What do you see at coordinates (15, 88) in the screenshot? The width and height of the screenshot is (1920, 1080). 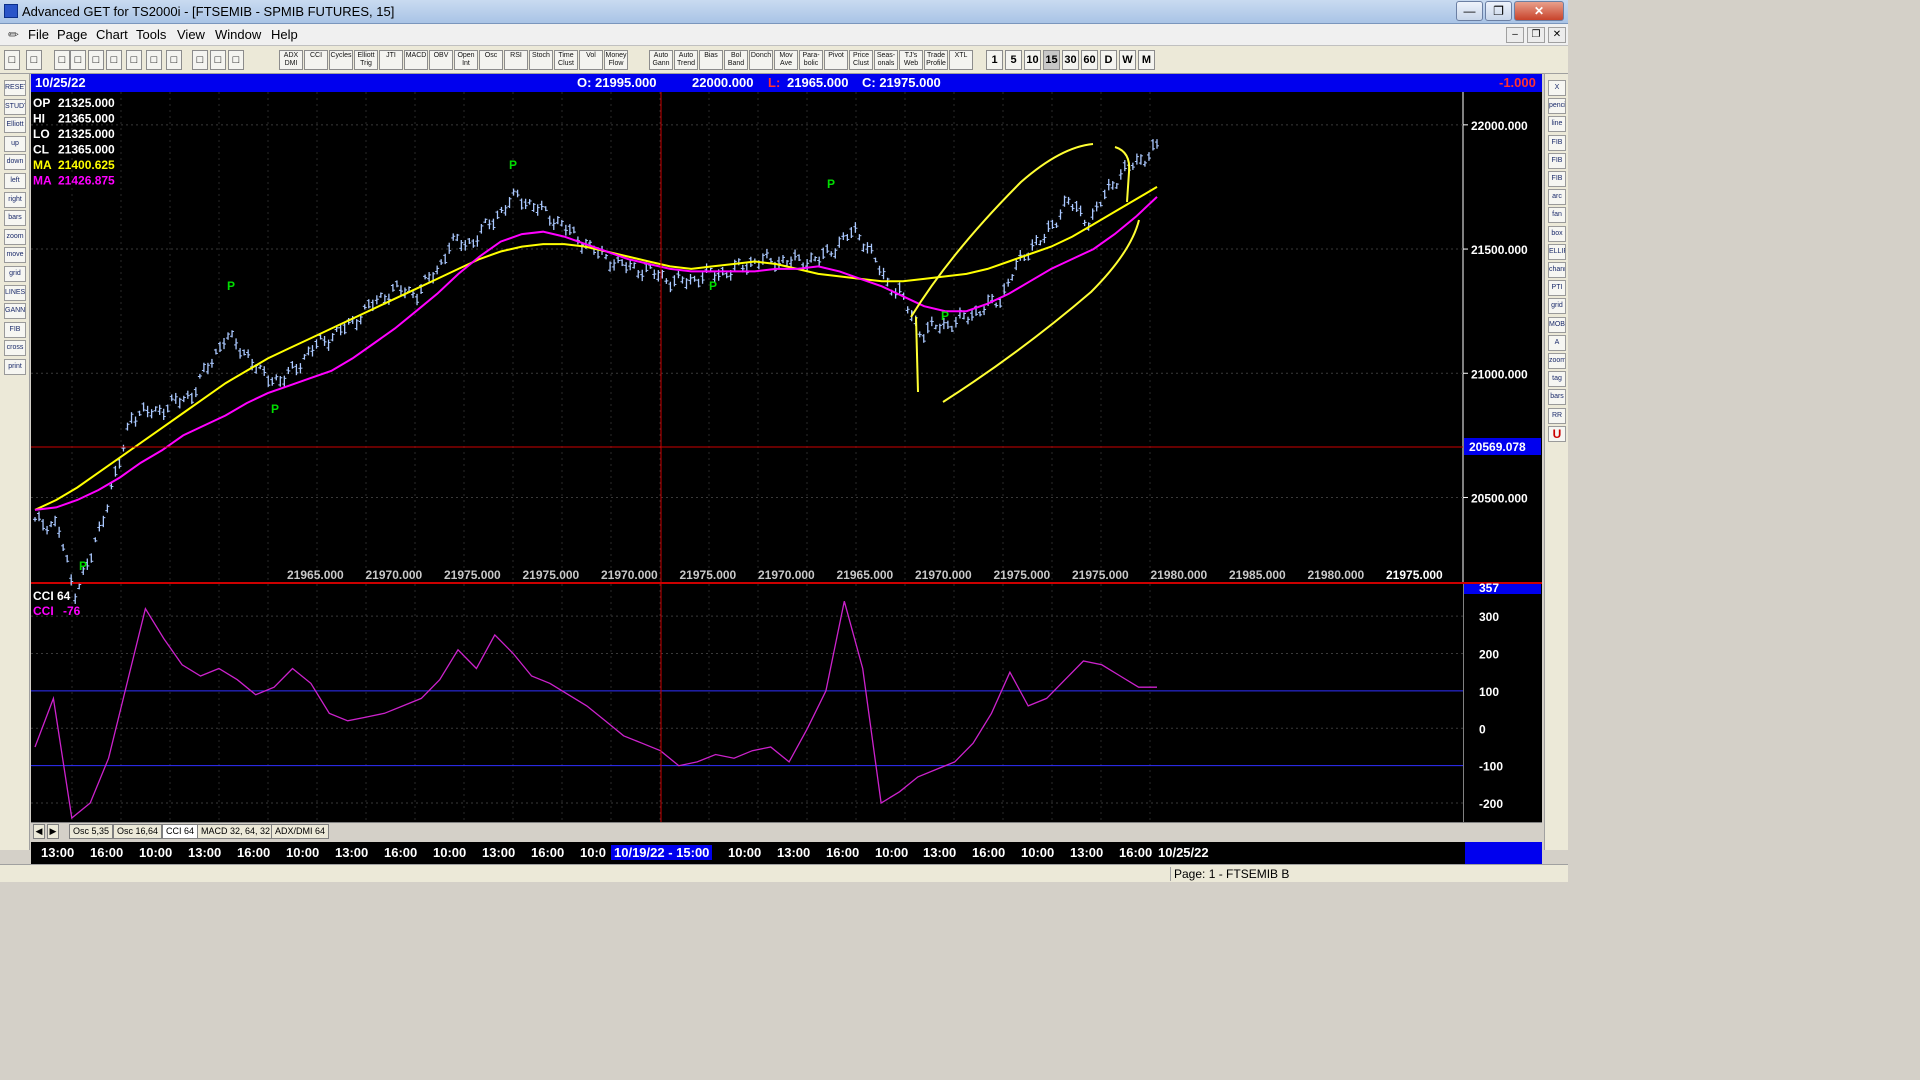 I see `left-tool-reset: RESET` at bounding box center [15, 88].